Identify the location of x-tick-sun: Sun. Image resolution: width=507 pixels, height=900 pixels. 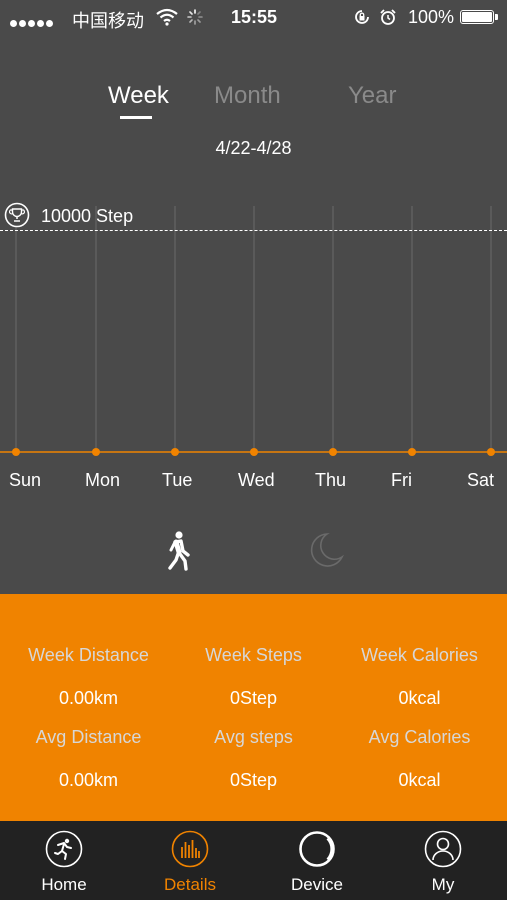
(25, 480).